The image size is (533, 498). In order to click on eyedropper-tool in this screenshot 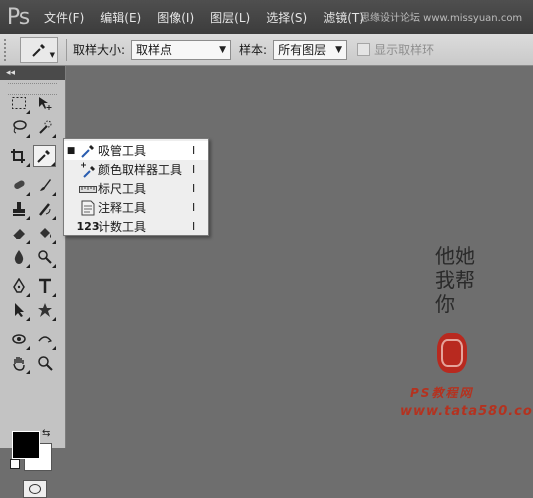, I will do `click(44, 156)`.